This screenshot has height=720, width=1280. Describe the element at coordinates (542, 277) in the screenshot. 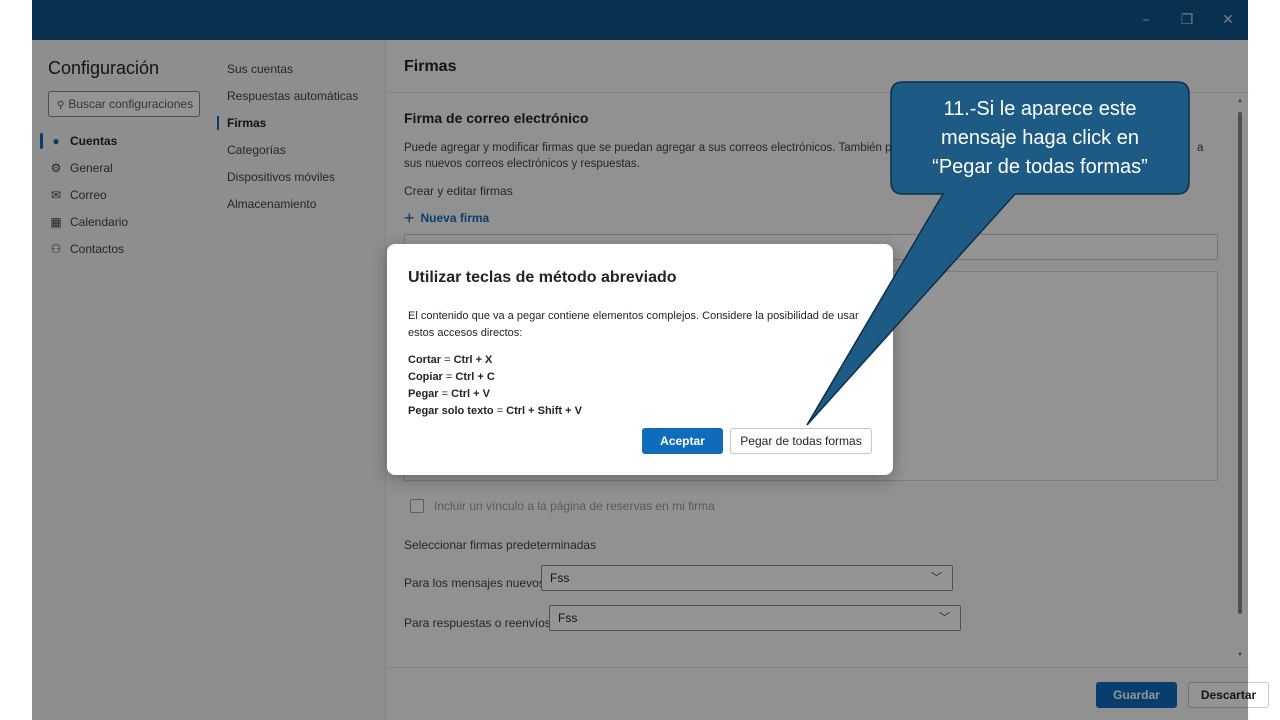

I see `dialog-title: Utilizar teclas de método abreviado` at that location.